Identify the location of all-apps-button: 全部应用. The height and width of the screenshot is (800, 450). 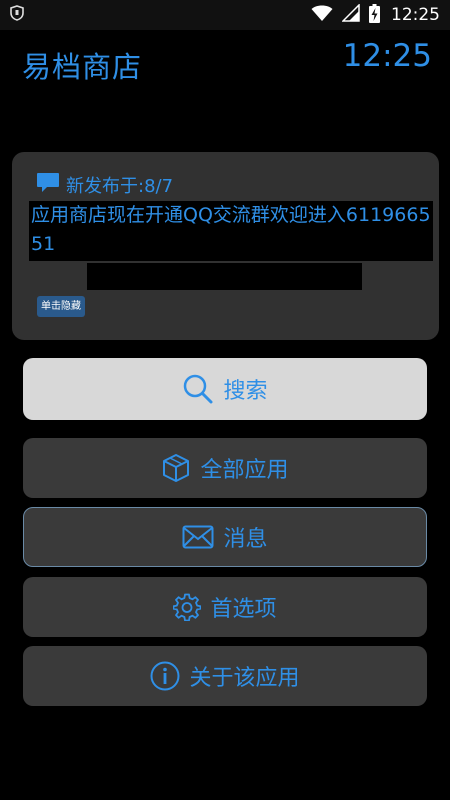
(225, 468).